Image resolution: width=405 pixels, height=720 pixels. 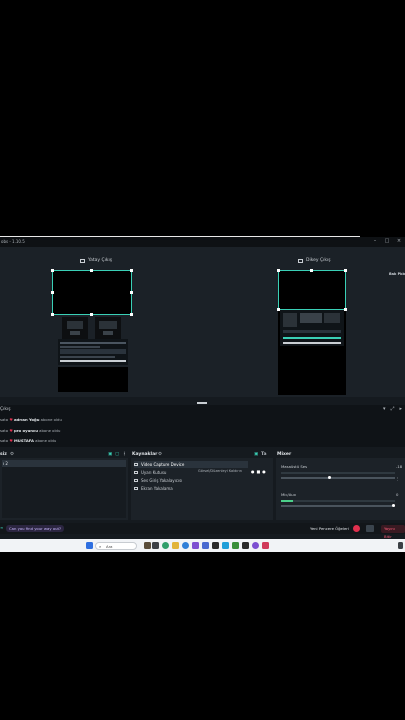 I want to click on desk-thumbnail, so click(x=108, y=328).